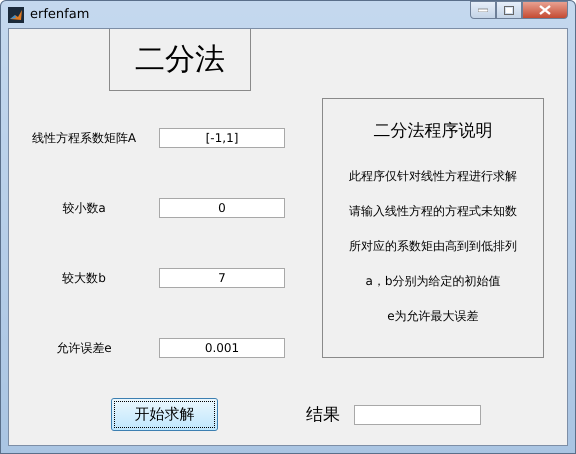 The height and width of the screenshot is (454, 576). Describe the element at coordinates (180, 60) in the screenshot. I see `heading: 二分法` at that location.